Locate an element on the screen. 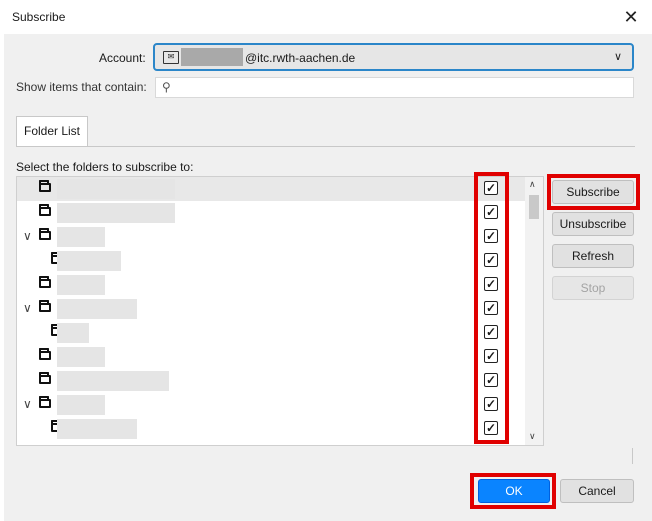 Image resolution: width=652 pixels, height=521 pixels. stop-button: Stop is located at coordinates (593, 288).